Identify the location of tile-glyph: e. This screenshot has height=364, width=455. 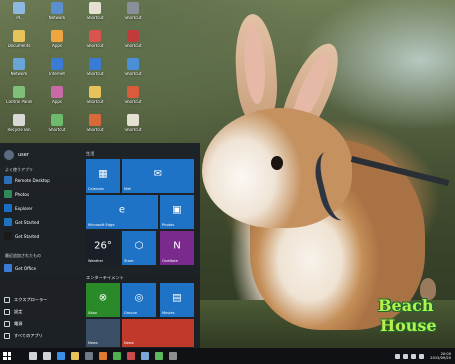
(122, 210).